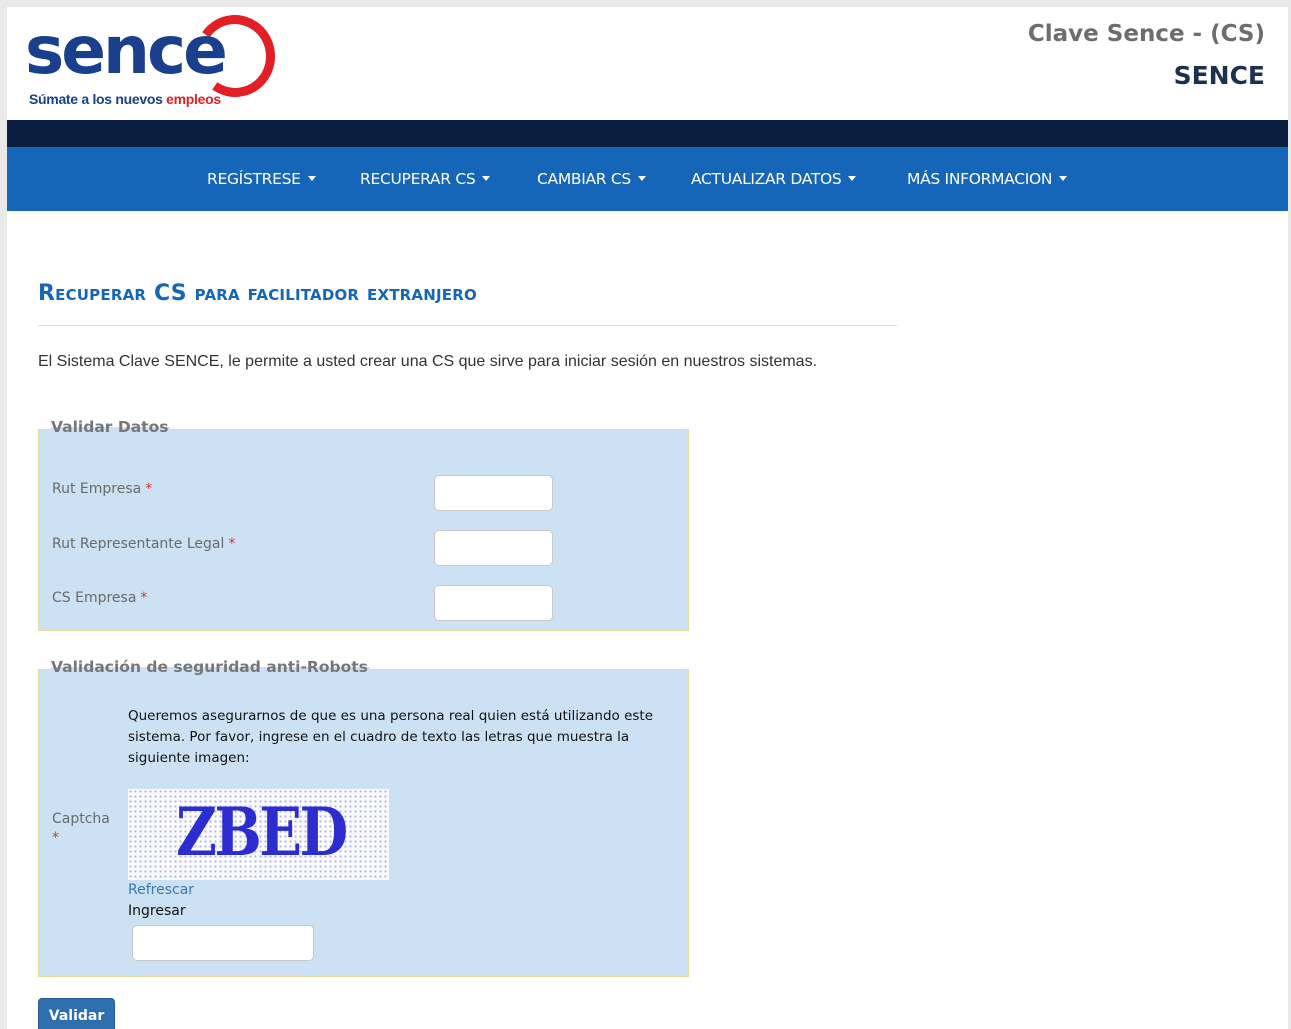 Image resolution: width=1291 pixels, height=1029 pixels. What do you see at coordinates (418, 179) in the screenshot?
I see `nav-item-label: RECUPERAR CS` at bounding box center [418, 179].